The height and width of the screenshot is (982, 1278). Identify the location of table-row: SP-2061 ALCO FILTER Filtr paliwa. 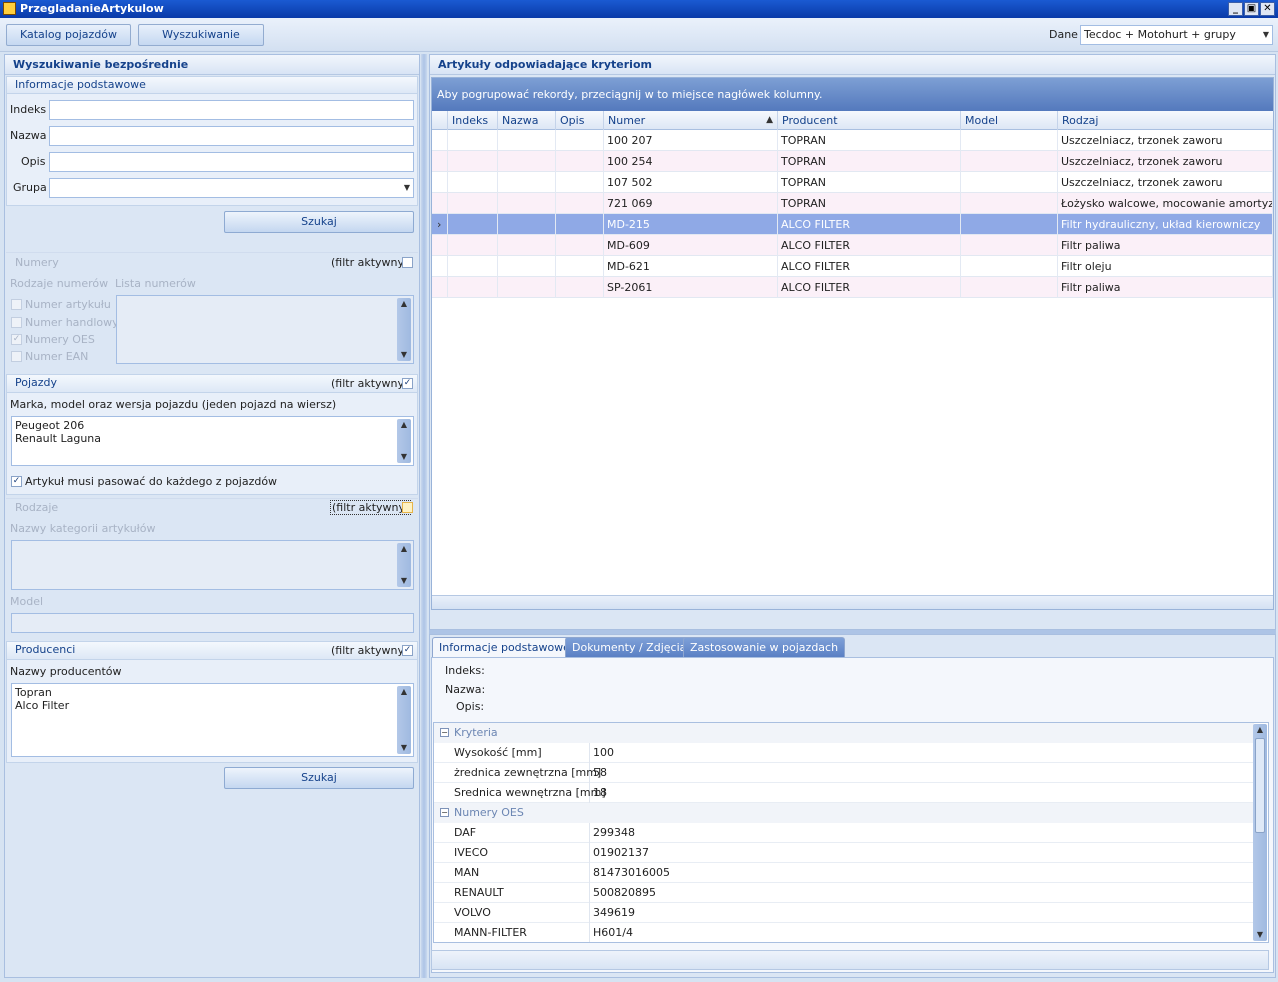
(852, 287).